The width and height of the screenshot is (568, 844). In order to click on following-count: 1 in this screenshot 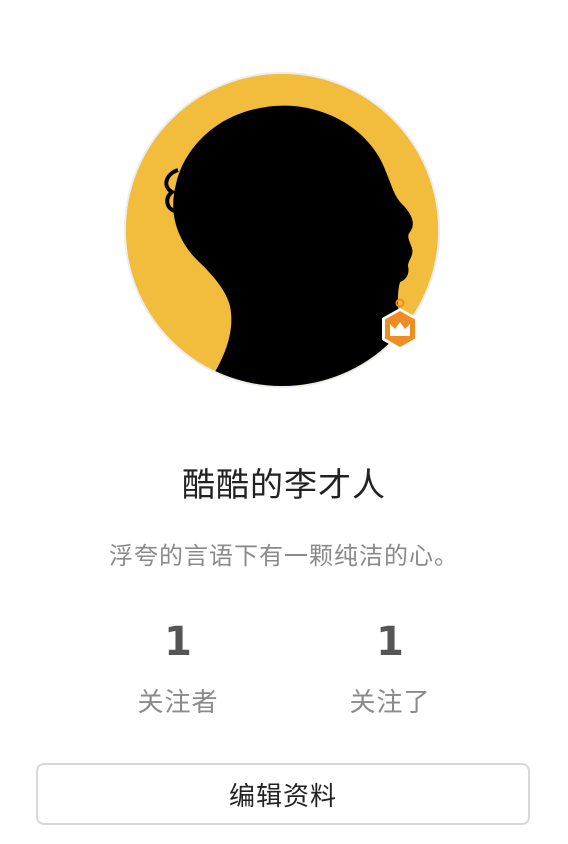, I will do `click(390, 642)`.